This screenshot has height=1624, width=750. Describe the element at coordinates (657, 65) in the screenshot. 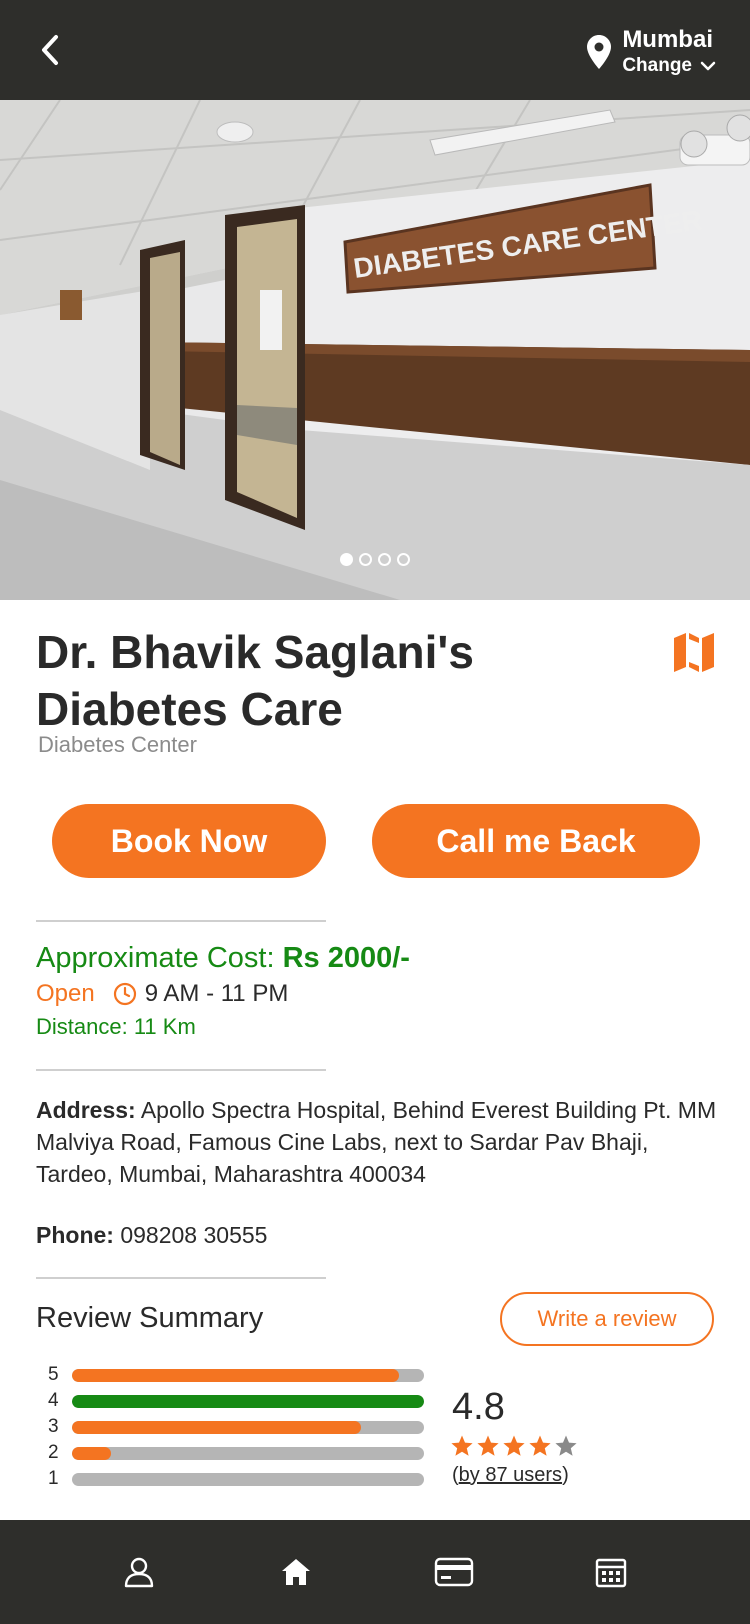

I see `change-label: Change` at that location.